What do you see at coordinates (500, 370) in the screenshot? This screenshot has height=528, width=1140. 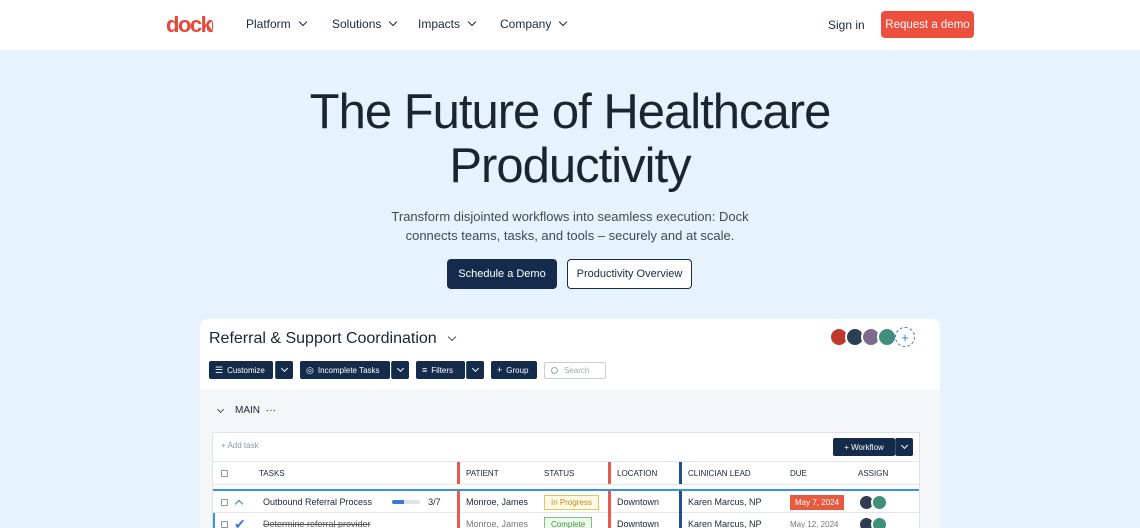 I see `plus-icon: +` at bounding box center [500, 370].